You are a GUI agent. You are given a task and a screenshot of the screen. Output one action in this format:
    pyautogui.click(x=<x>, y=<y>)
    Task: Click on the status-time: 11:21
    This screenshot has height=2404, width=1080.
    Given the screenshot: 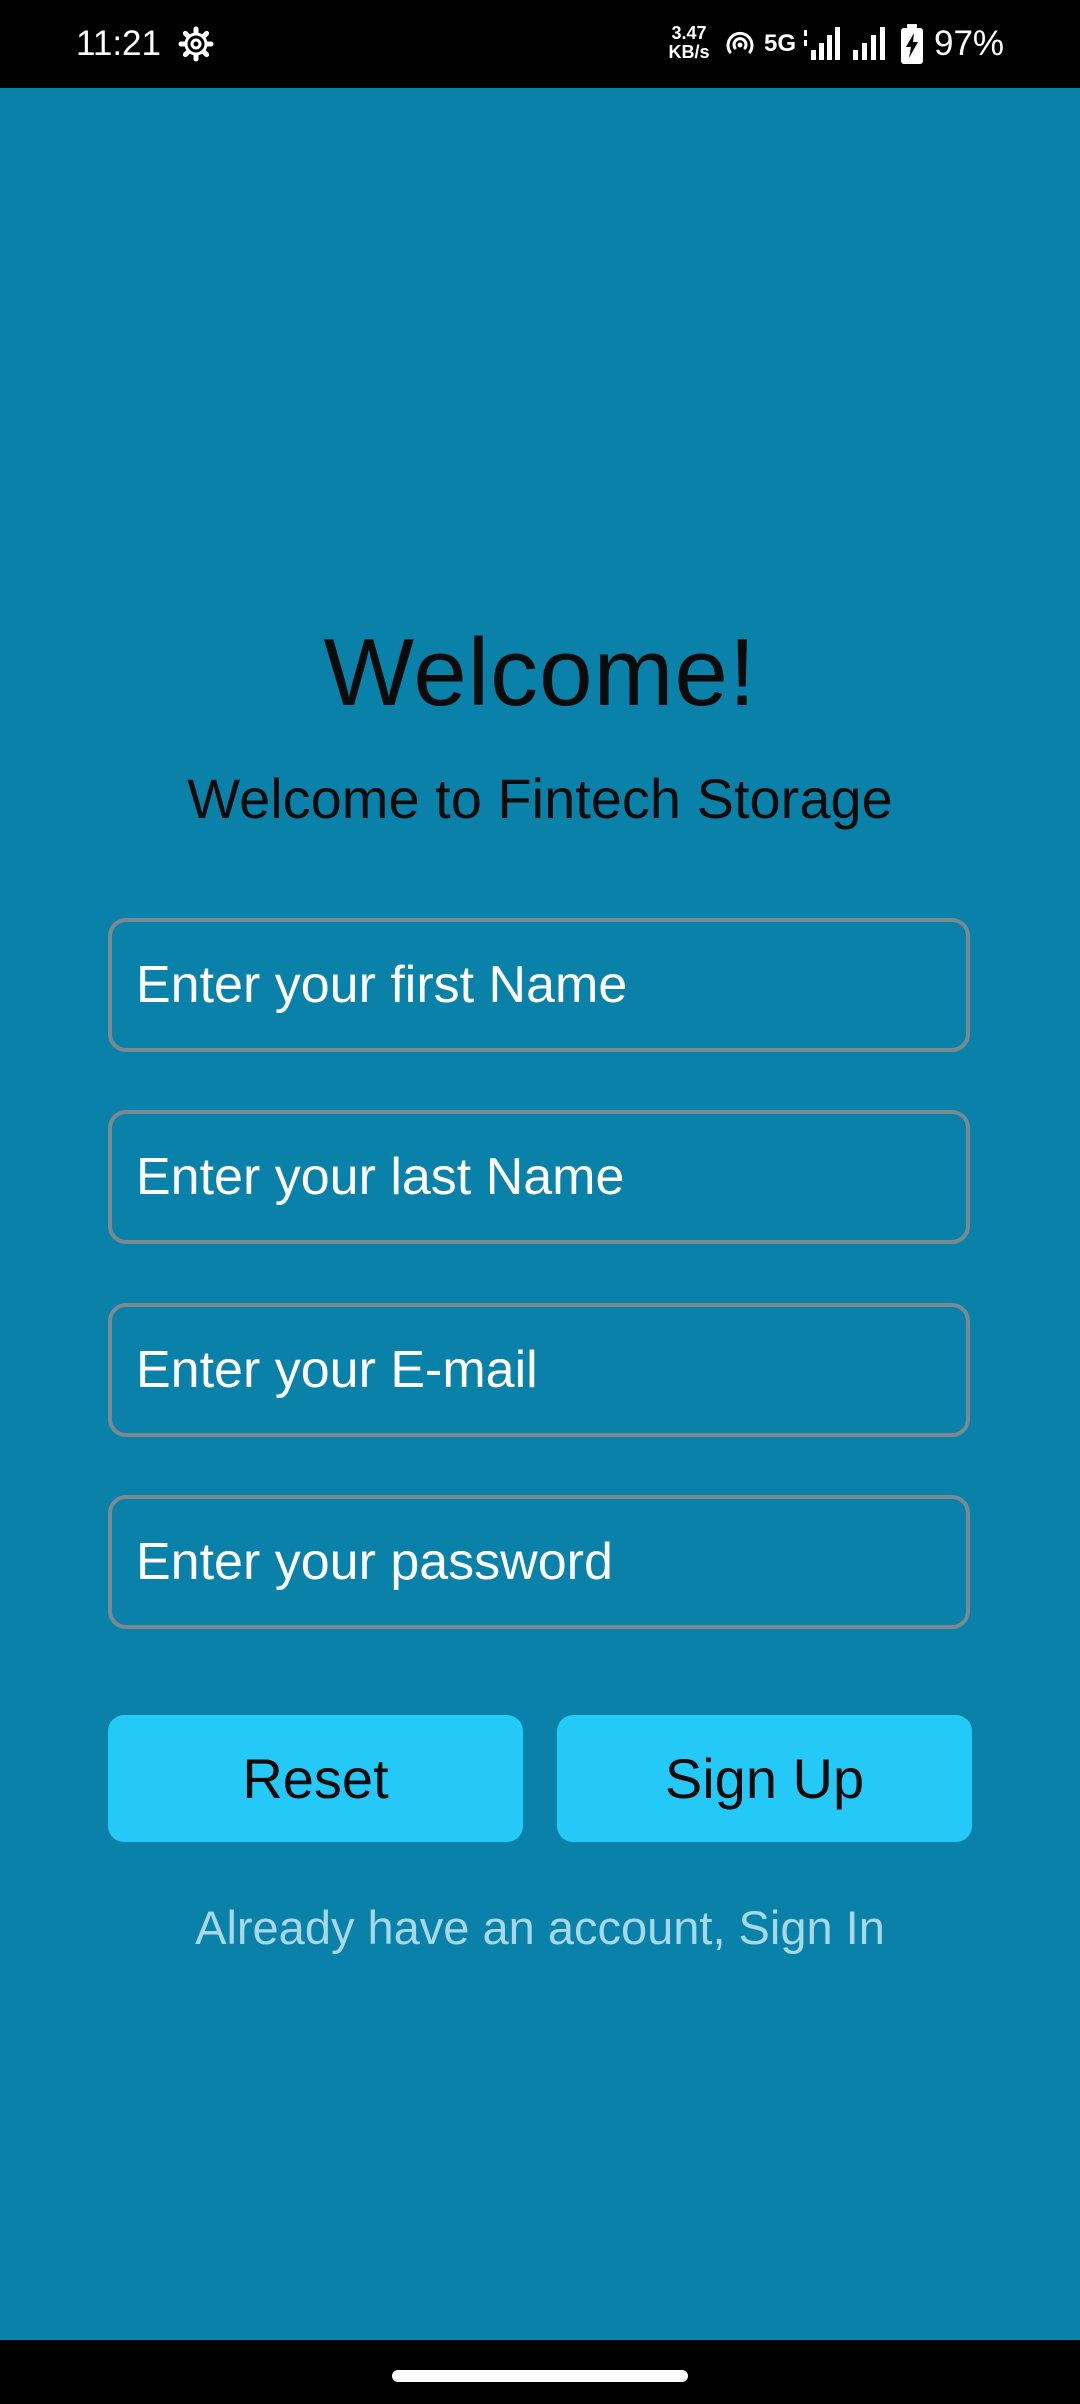 What is the action you would take?
    pyautogui.click(x=118, y=43)
    